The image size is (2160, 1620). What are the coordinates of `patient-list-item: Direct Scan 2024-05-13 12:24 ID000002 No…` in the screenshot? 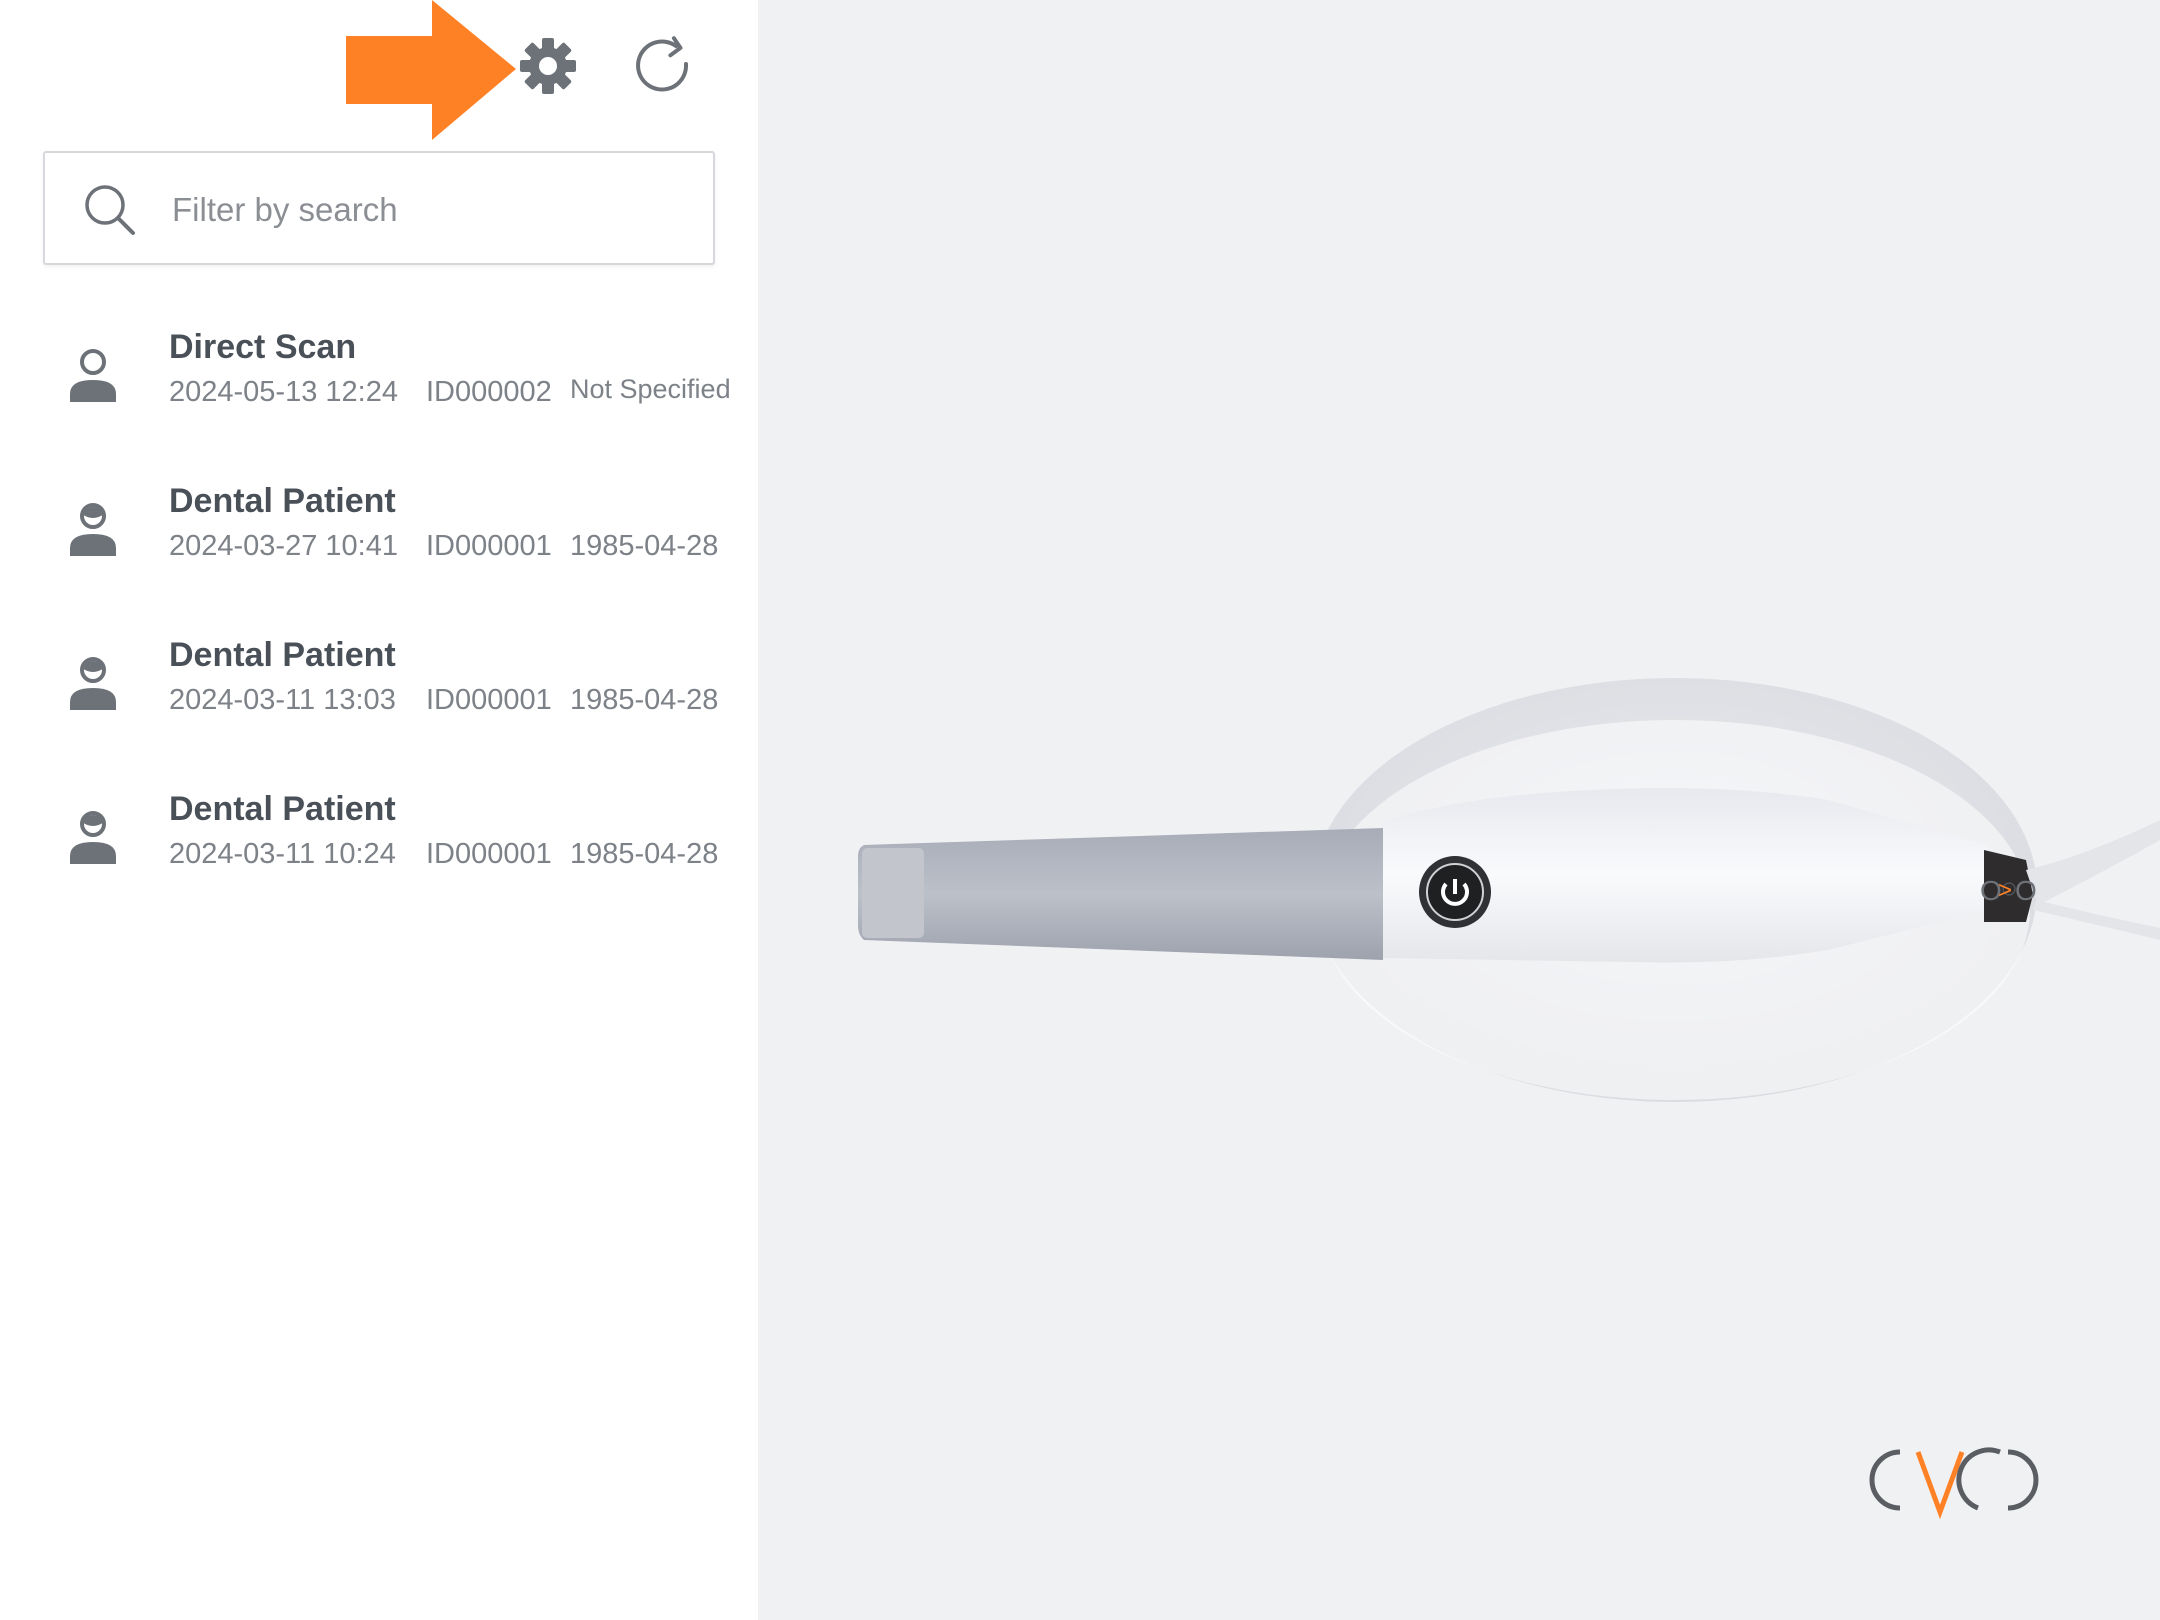 It's located at (379, 395).